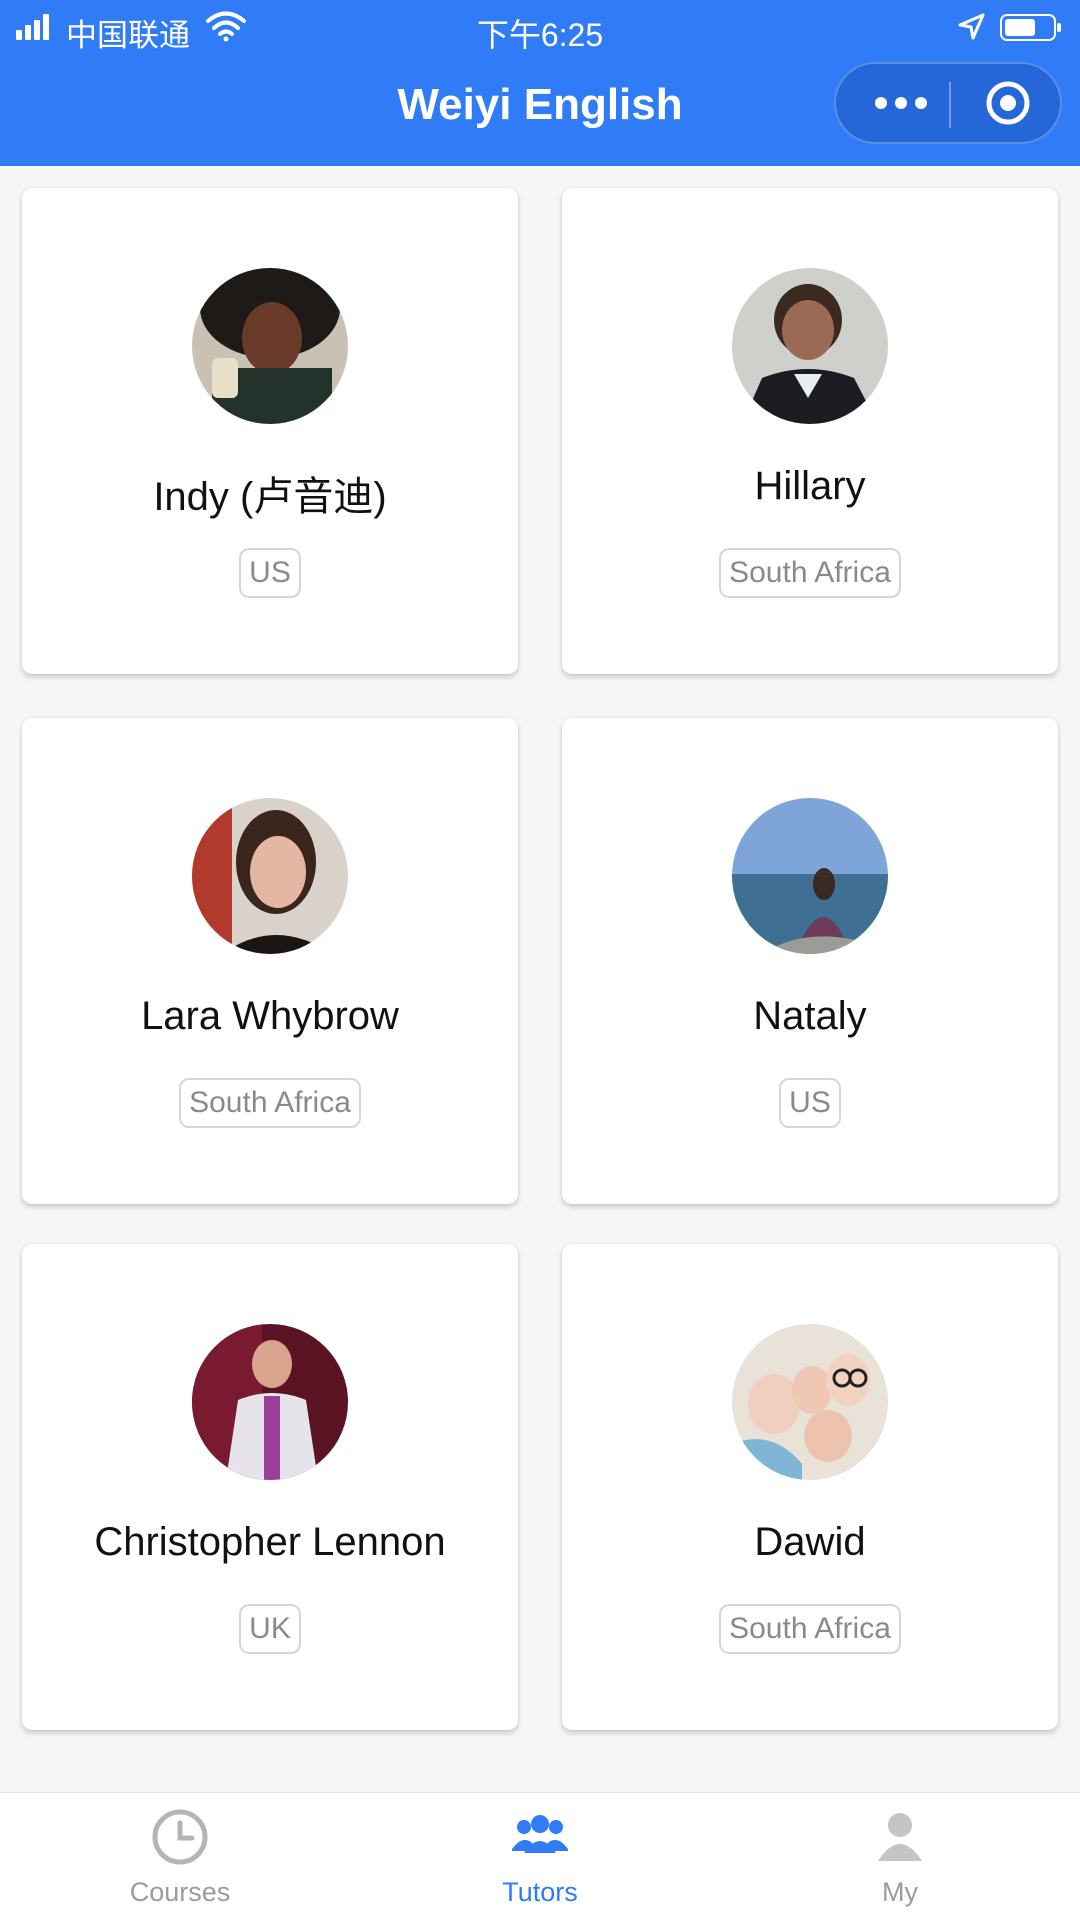 The image size is (1080, 1920). I want to click on tab-my: My, so click(900, 1856).